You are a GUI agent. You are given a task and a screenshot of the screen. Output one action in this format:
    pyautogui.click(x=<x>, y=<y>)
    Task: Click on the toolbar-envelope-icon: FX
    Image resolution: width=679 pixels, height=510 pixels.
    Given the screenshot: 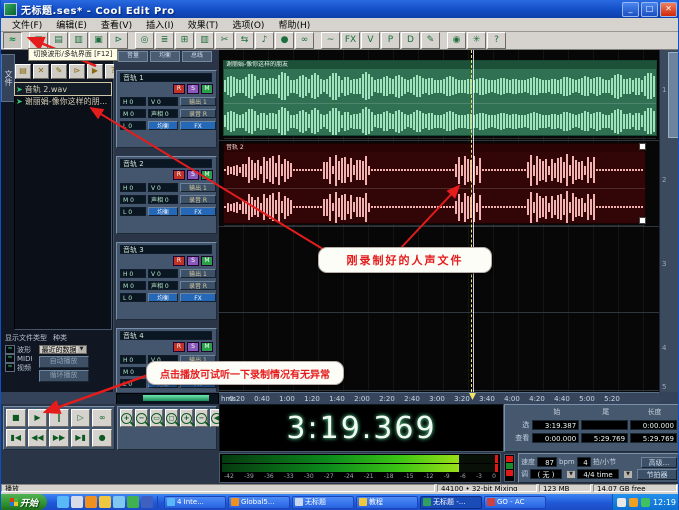 What is the action you would take?
    pyautogui.click(x=350, y=40)
    